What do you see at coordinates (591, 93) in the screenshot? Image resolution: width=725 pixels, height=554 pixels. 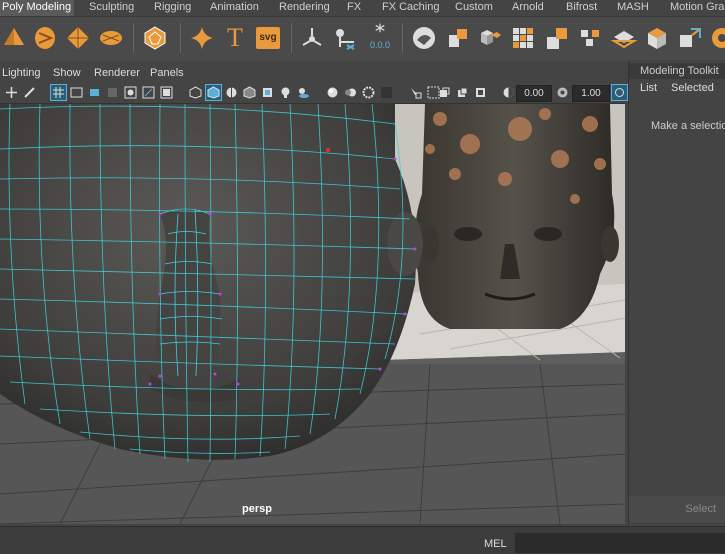 I see `gamma-field: 1.00` at bounding box center [591, 93].